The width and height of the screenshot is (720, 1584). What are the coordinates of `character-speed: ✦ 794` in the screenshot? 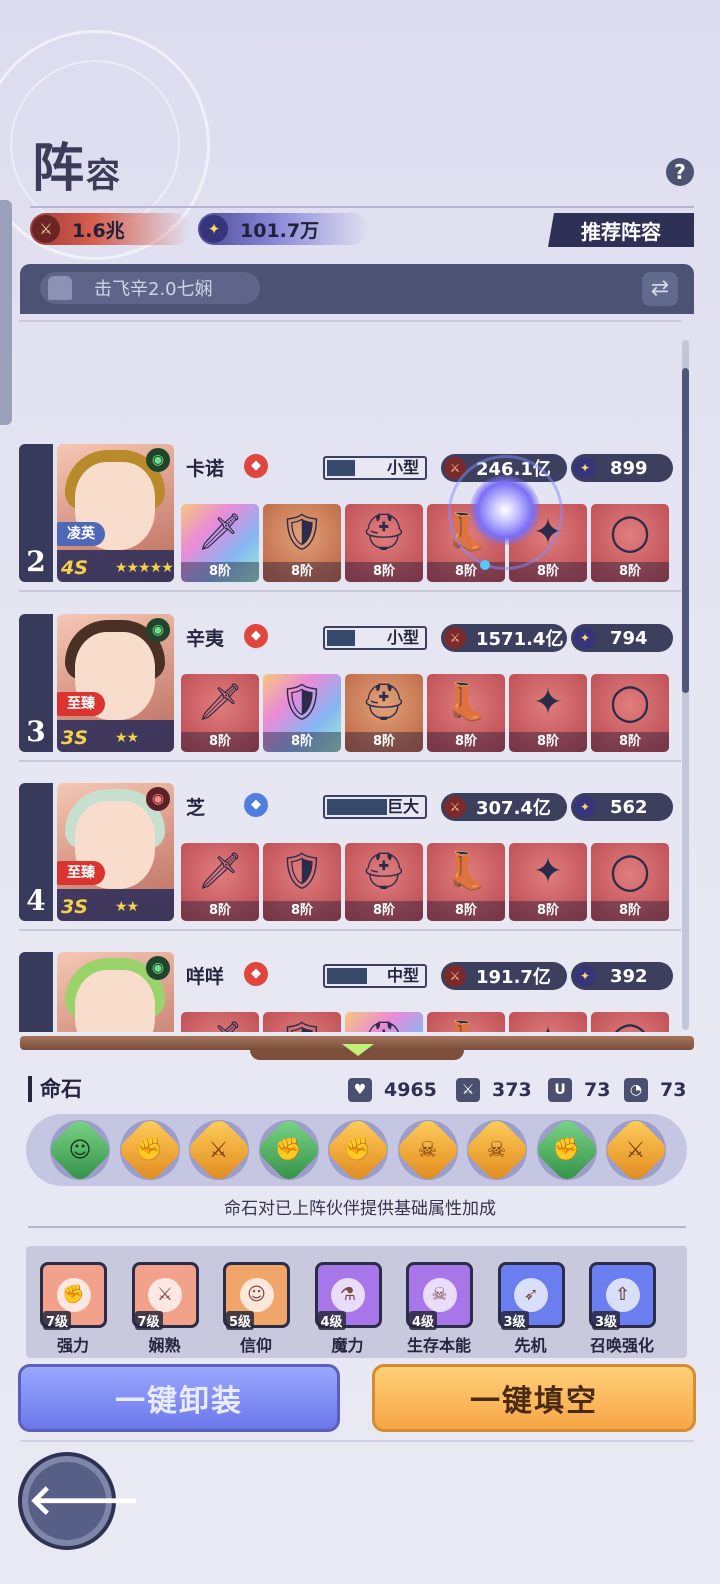 It's located at (622, 638).